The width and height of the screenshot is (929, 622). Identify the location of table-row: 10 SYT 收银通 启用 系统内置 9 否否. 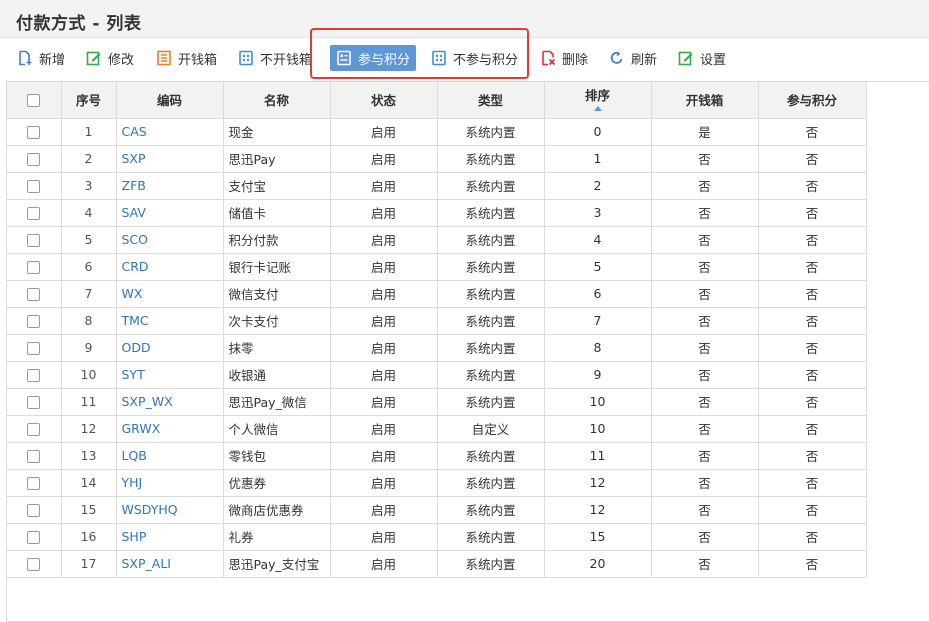
(437, 375).